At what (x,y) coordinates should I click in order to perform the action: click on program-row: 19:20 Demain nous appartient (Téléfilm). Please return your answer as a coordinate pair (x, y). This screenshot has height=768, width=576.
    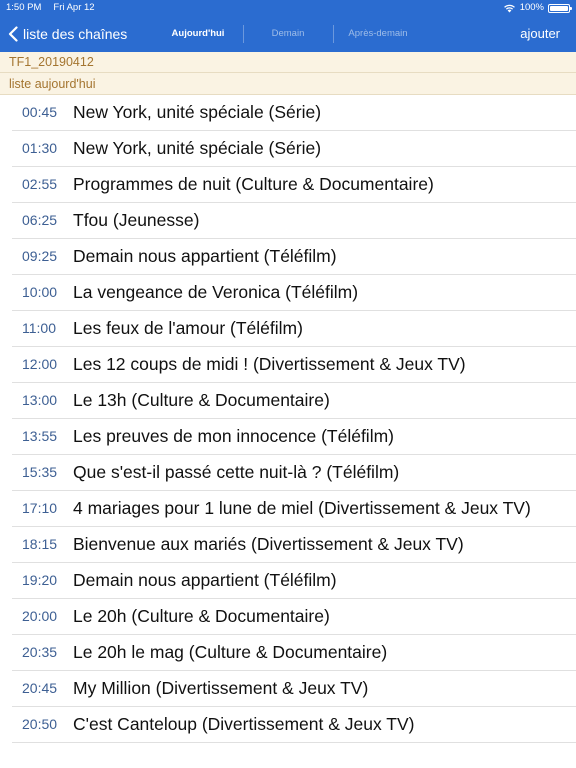
    Looking at the image, I should click on (288, 581).